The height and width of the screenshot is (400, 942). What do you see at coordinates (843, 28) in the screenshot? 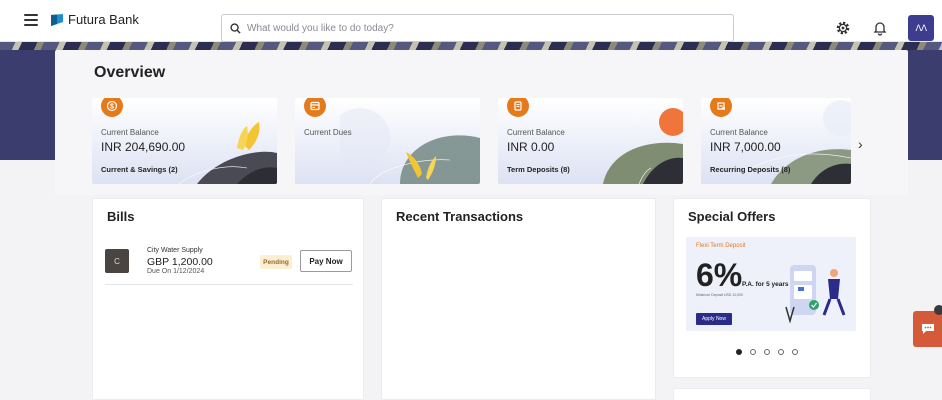
I see `settings-gear-icon` at bounding box center [843, 28].